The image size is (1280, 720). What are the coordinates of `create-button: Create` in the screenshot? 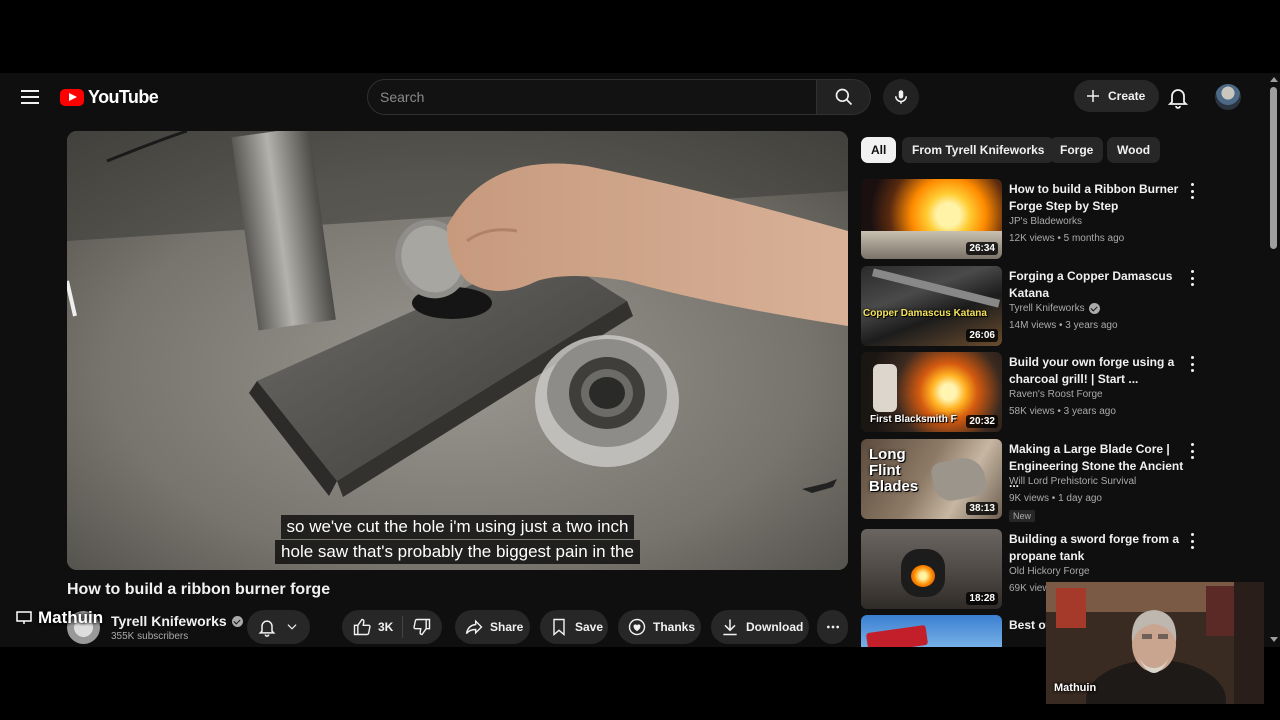 It's located at (1117, 96).